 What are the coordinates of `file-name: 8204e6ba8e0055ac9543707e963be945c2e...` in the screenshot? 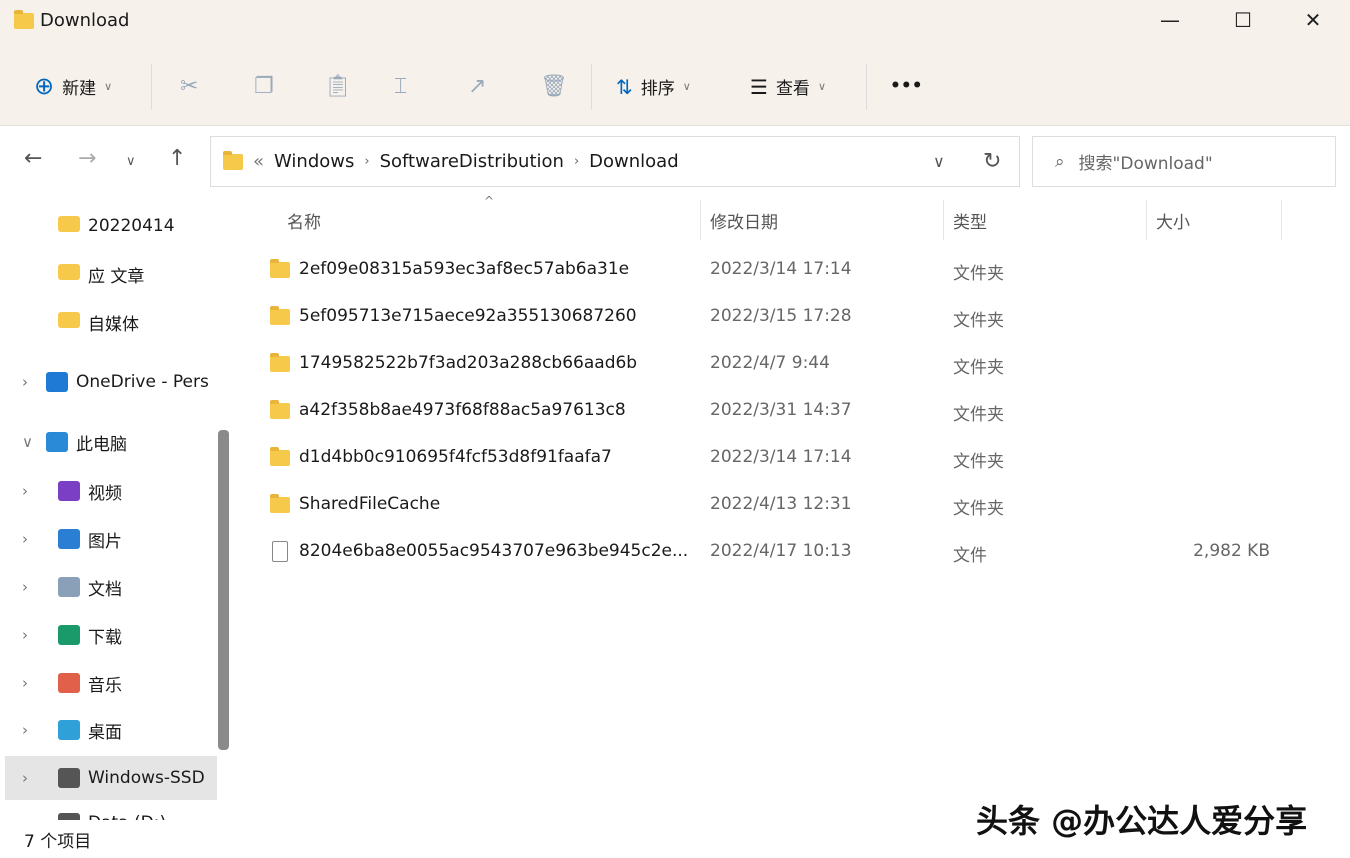 It's located at (494, 551).